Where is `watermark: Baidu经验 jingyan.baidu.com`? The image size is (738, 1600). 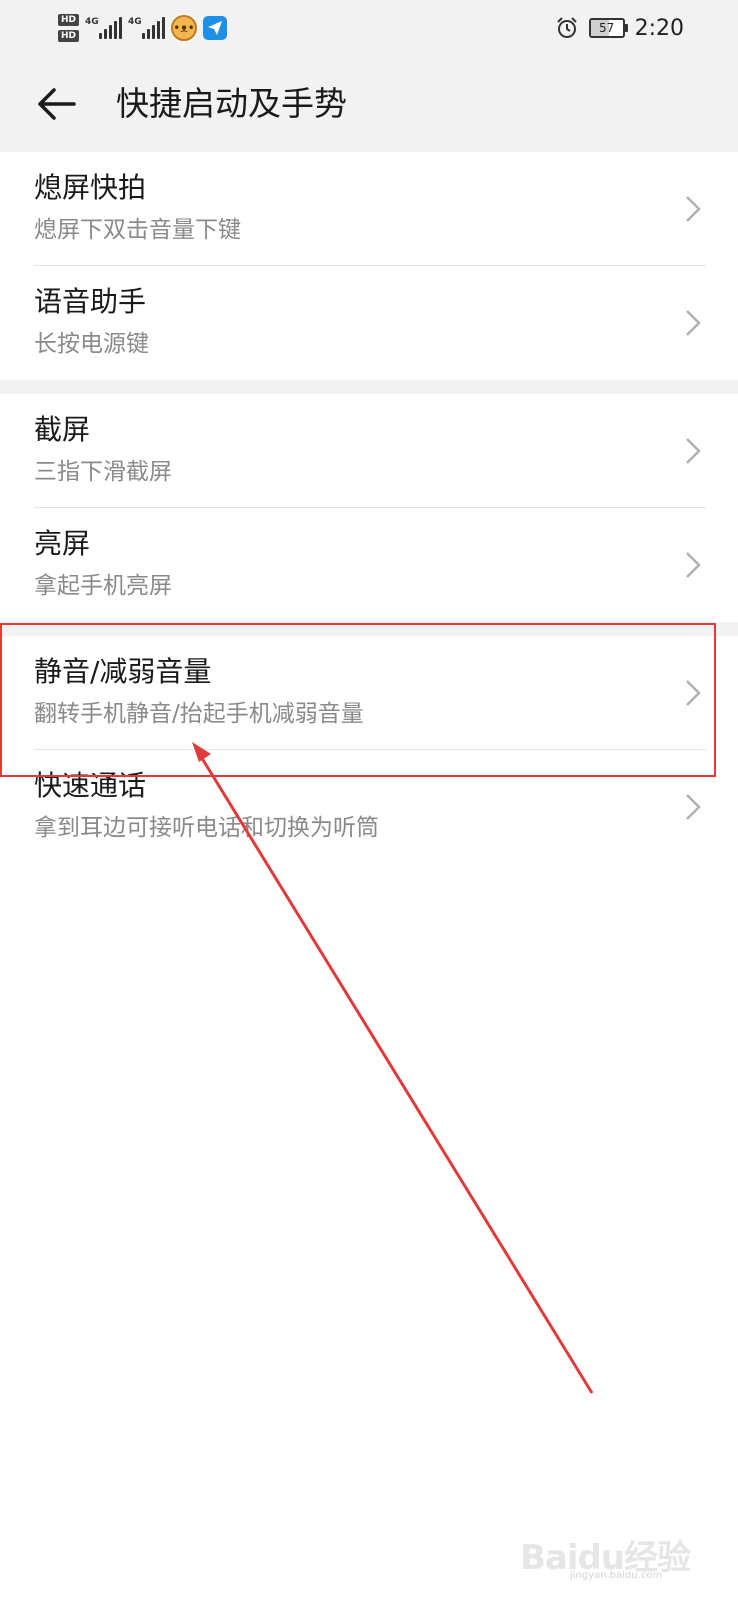 watermark: Baidu经验 jingyan.baidu.com is located at coordinates (610, 1556).